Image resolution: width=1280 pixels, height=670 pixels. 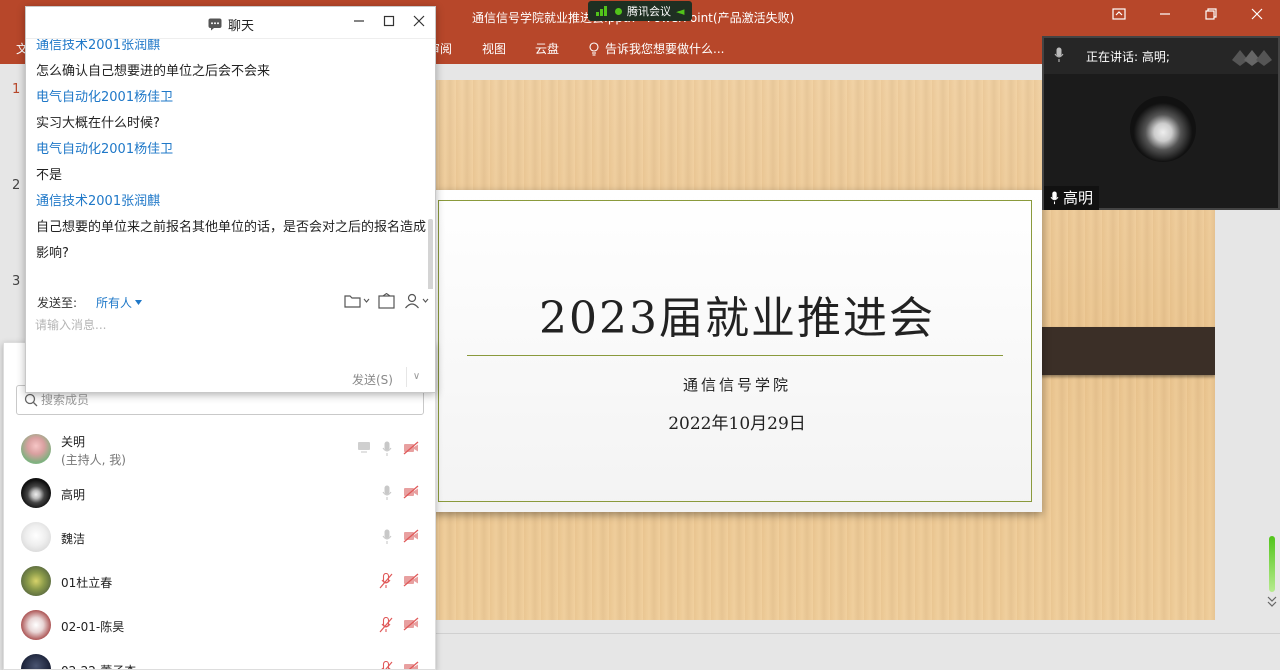 I want to click on volume-level-indicator, so click(x=1272, y=570).